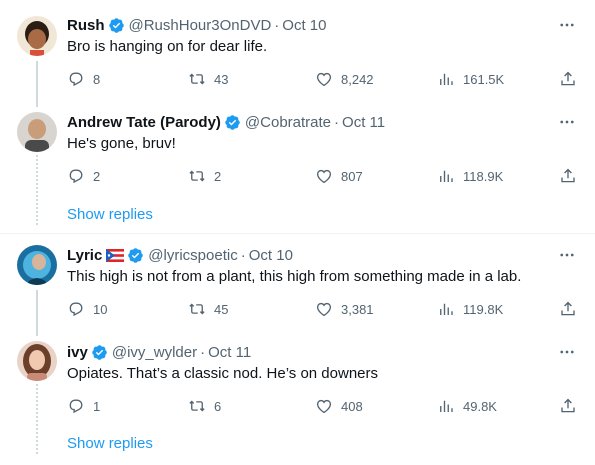 The image size is (595, 465). Describe the element at coordinates (97, 406) in the screenshot. I see `reply-count: 1` at that location.